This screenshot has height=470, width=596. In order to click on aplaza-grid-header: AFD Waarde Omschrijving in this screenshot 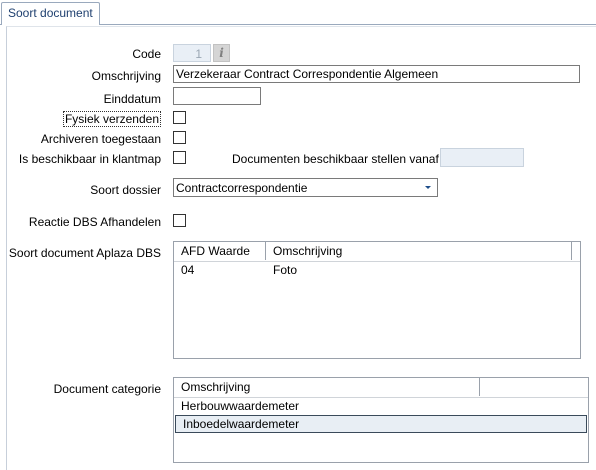, I will do `click(377, 252)`.